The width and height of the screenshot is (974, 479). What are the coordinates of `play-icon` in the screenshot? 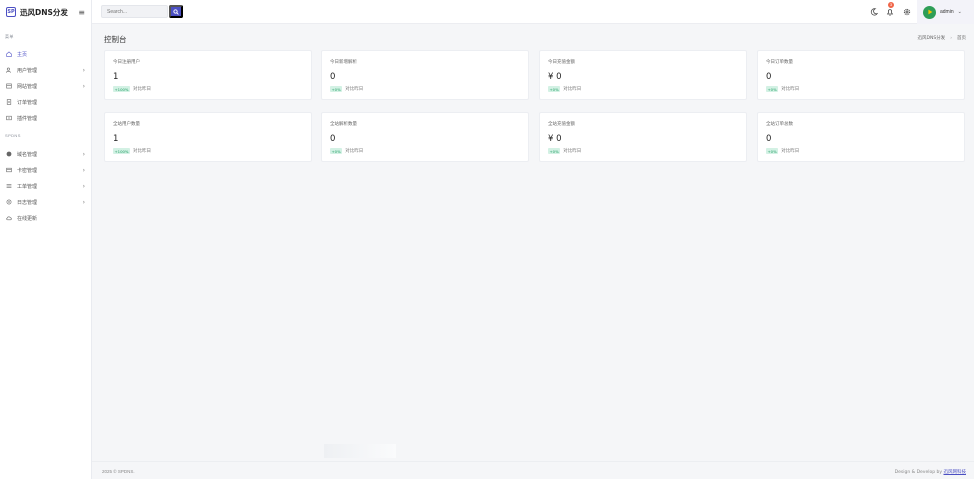 It's located at (929, 12).